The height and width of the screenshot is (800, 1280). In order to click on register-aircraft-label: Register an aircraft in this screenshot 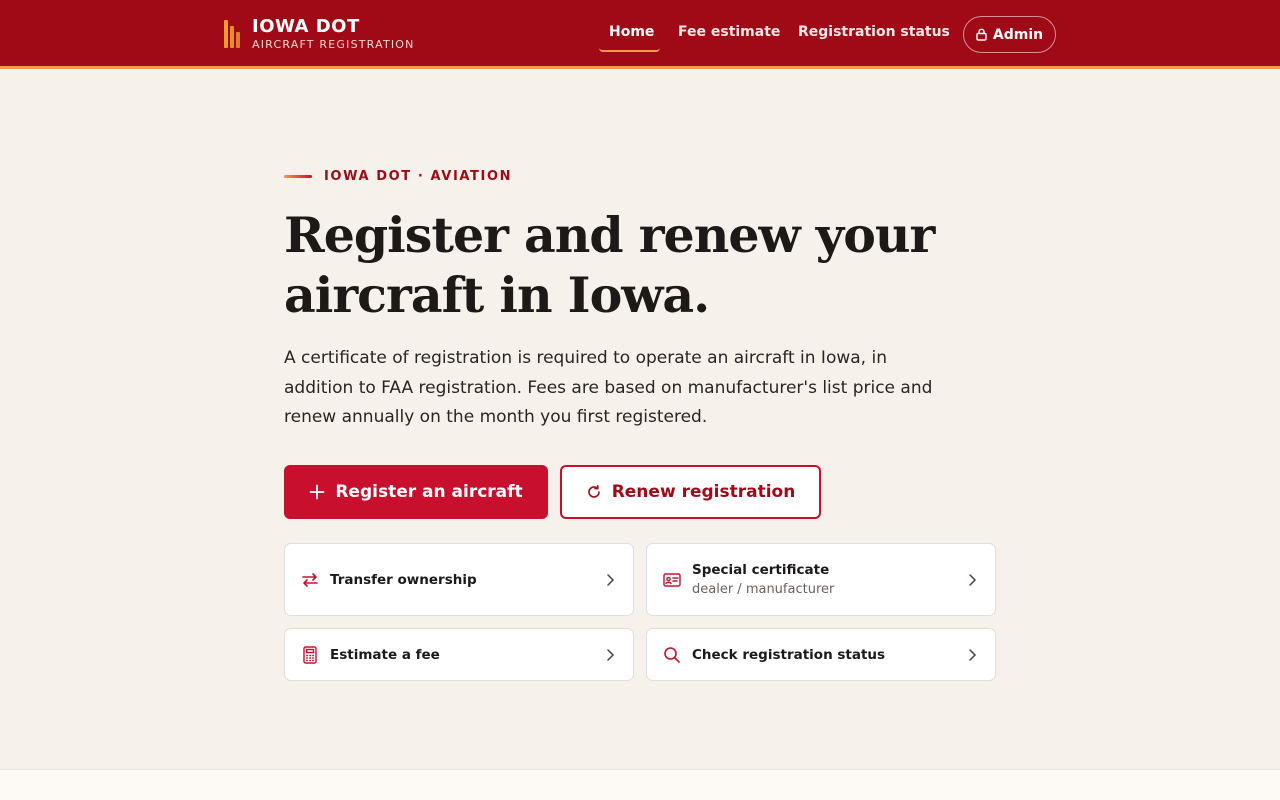, I will do `click(429, 492)`.